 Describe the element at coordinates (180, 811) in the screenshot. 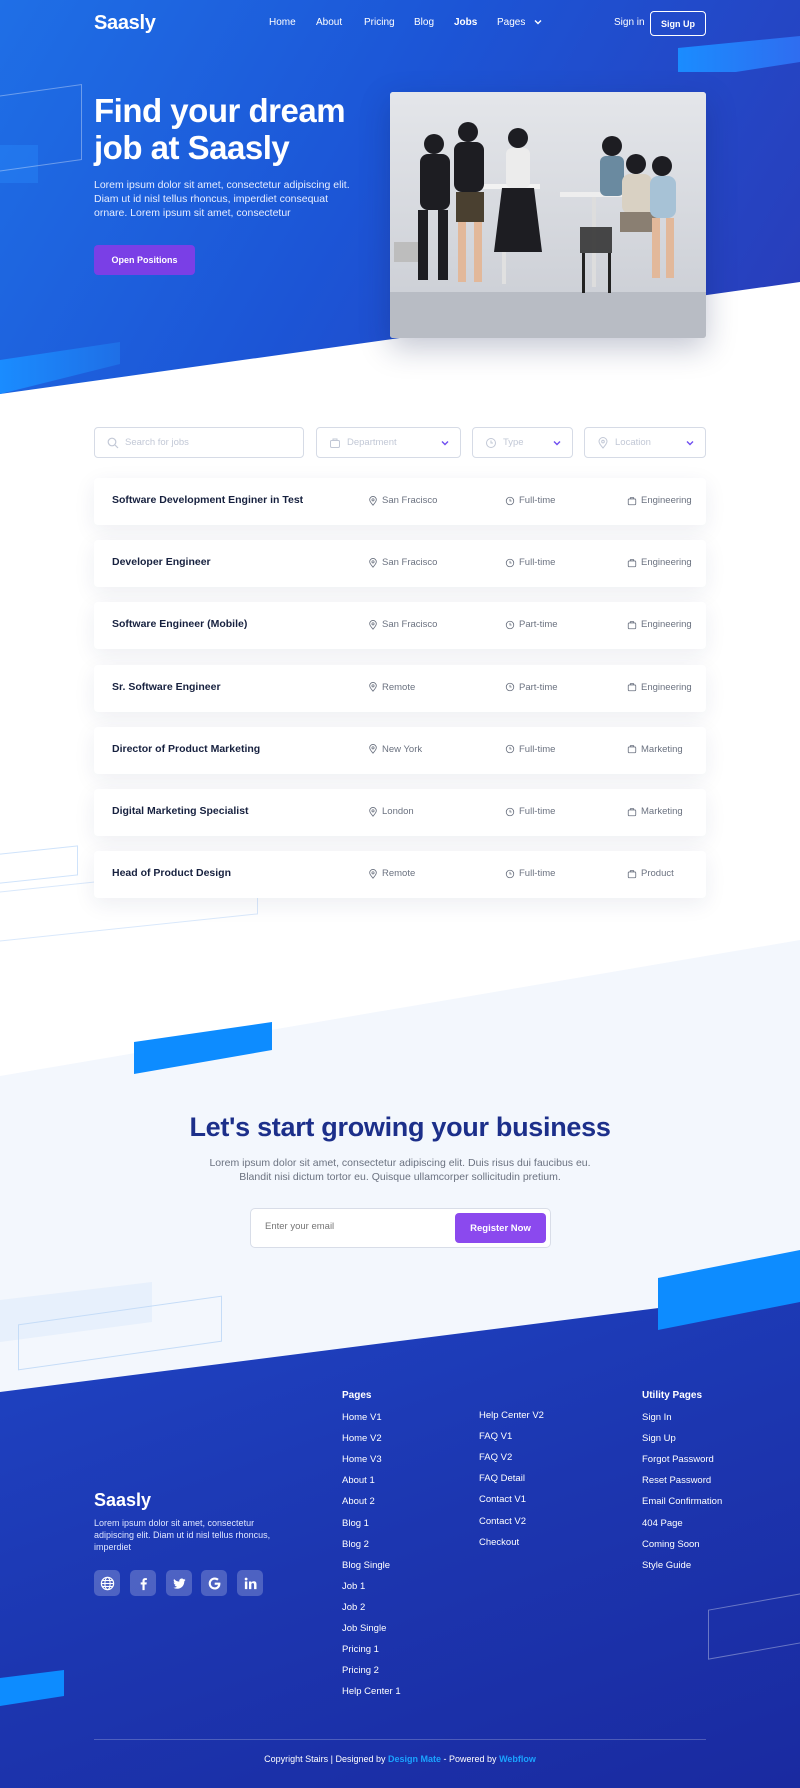

I see `job-title: Digital Marketing Specialist` at that location.